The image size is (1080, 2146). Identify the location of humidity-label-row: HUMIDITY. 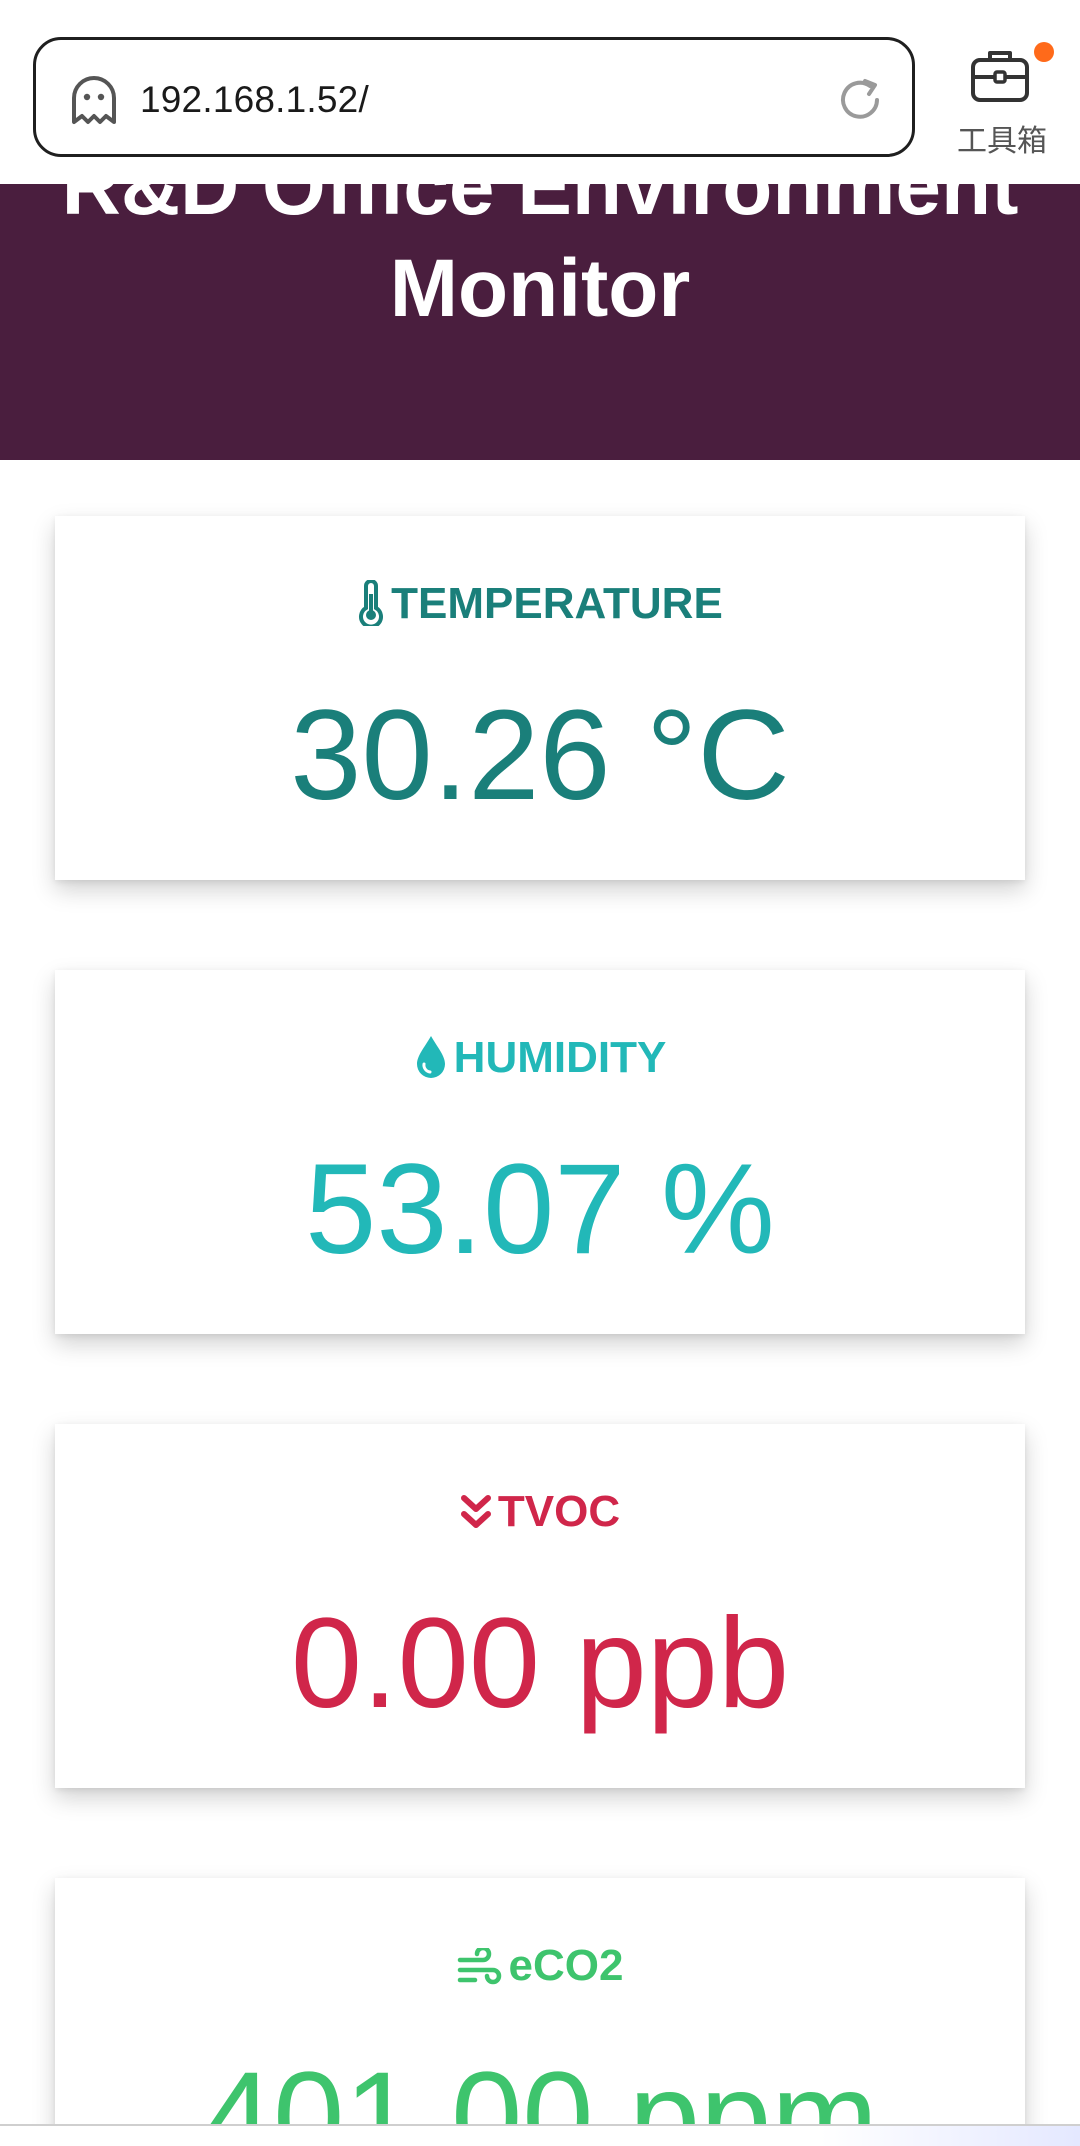
(540, 1058).